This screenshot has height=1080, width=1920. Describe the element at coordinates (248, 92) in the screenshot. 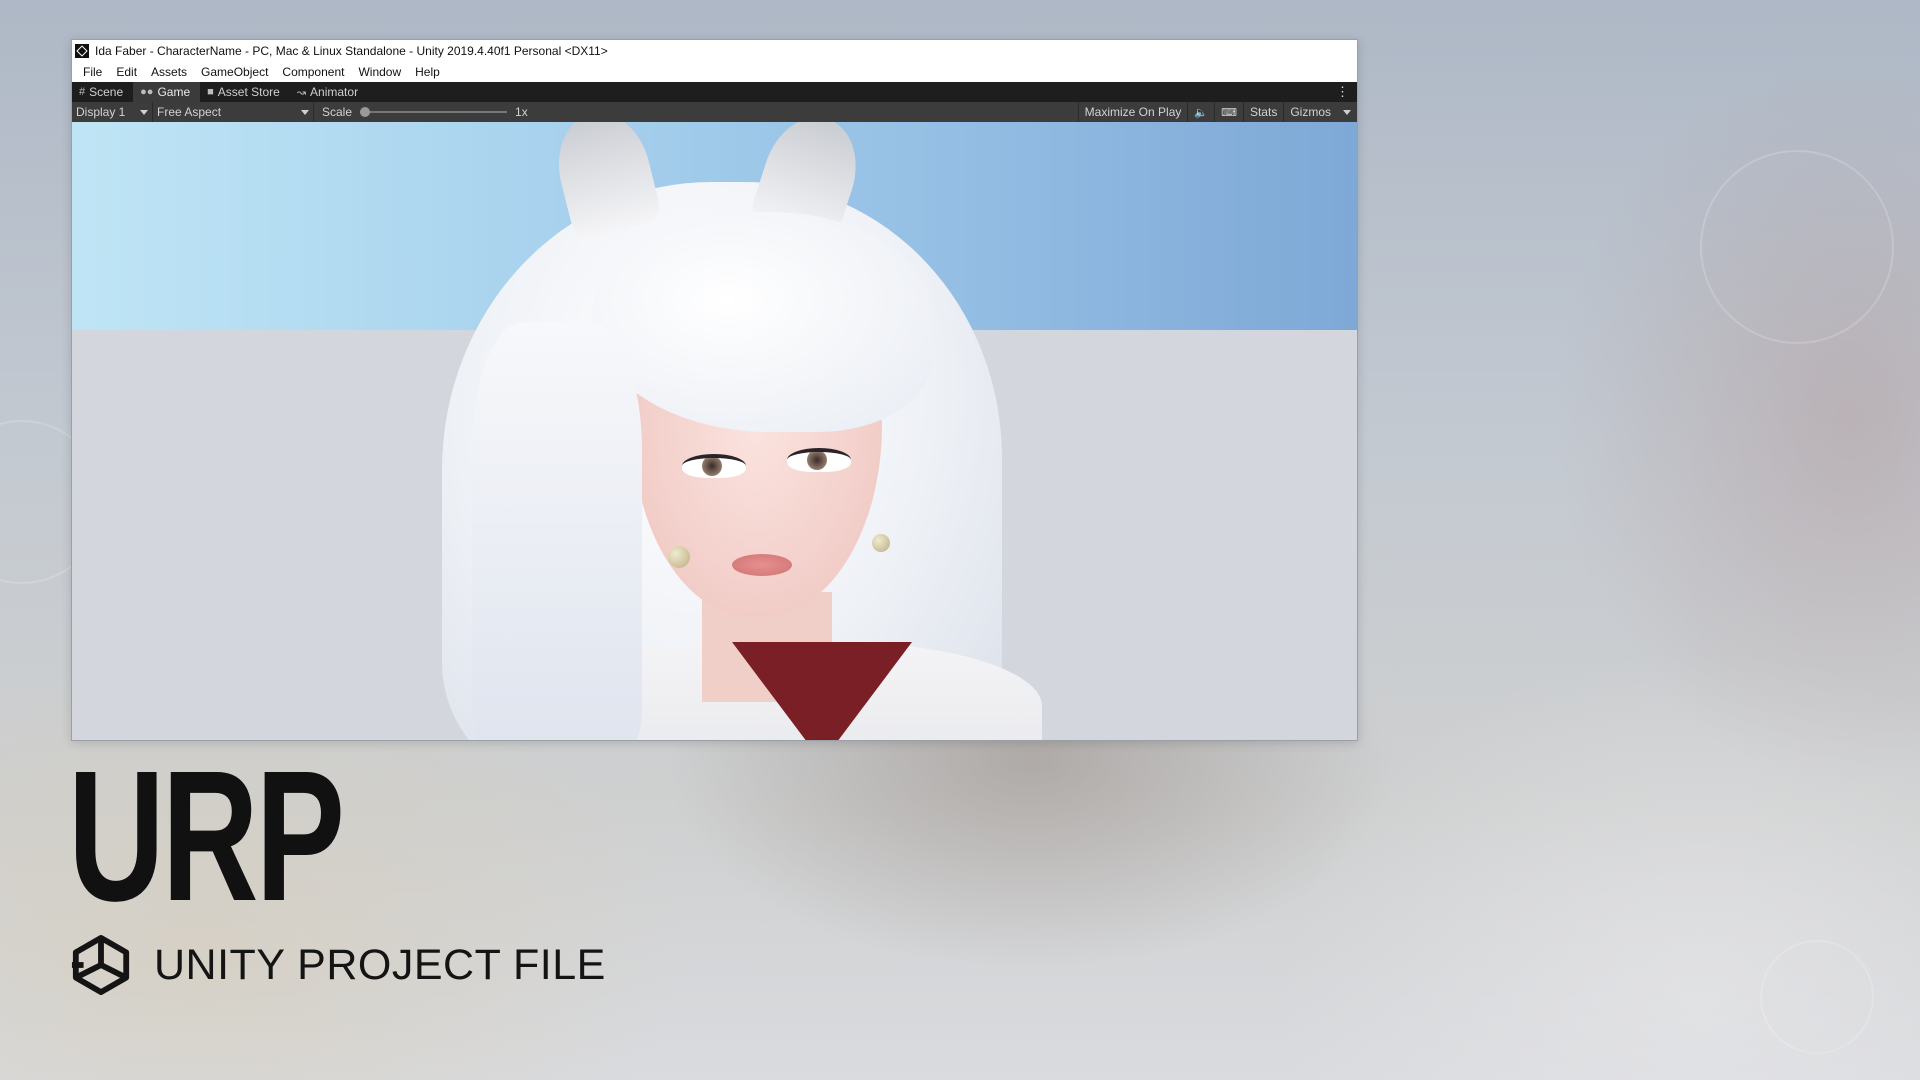

I see `tab-asset-store-label: Asset Store` at that location.